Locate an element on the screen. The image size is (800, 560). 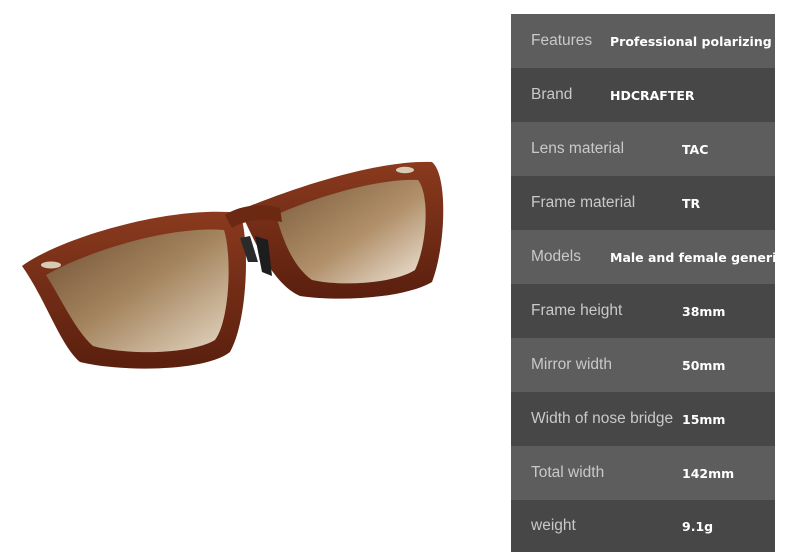
right-rivet is located at coordinates (405, 170).